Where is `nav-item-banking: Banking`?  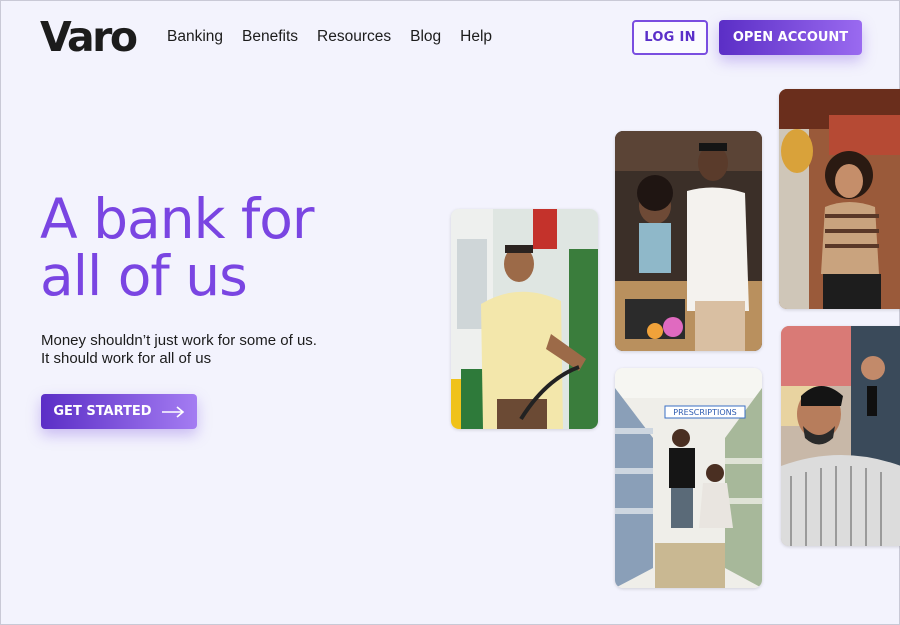 nav-item-banking: Banking is located at coordinates (195, 37).